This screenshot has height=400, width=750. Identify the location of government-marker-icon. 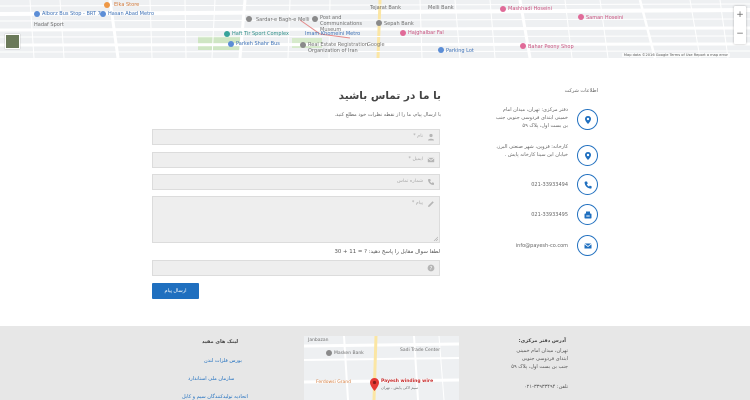
(303, 45).